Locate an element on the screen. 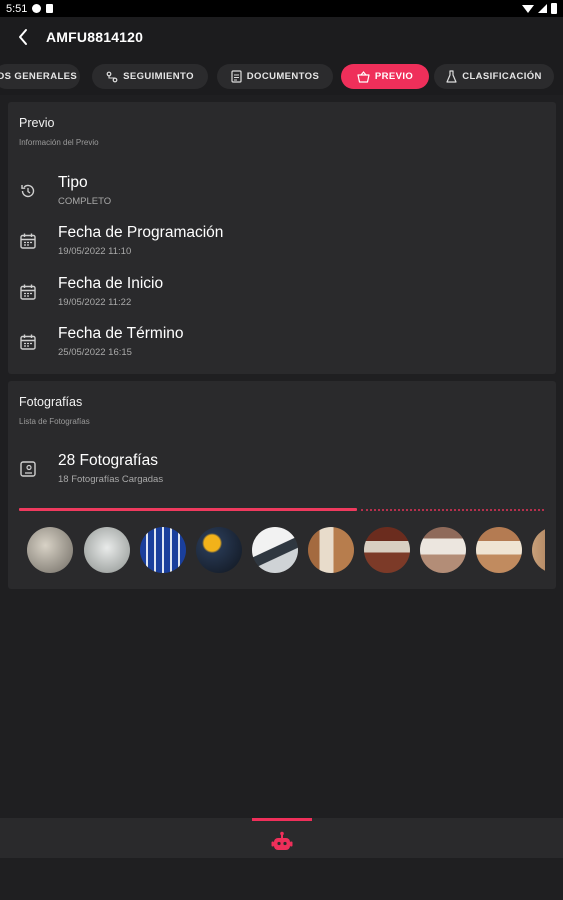 The width and height of the screenshot is (563, 900). tab-clasificacion: CLASIFICACIÓN is located at coordinates (494, 76).